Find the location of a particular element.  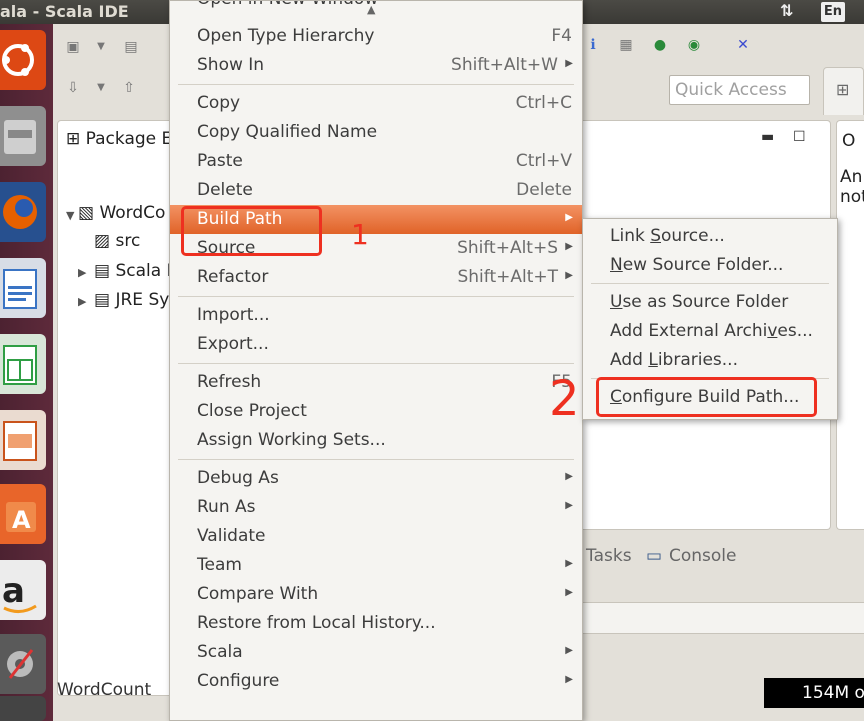

menu-item-label: Delete is located at coordinates (225, 190).